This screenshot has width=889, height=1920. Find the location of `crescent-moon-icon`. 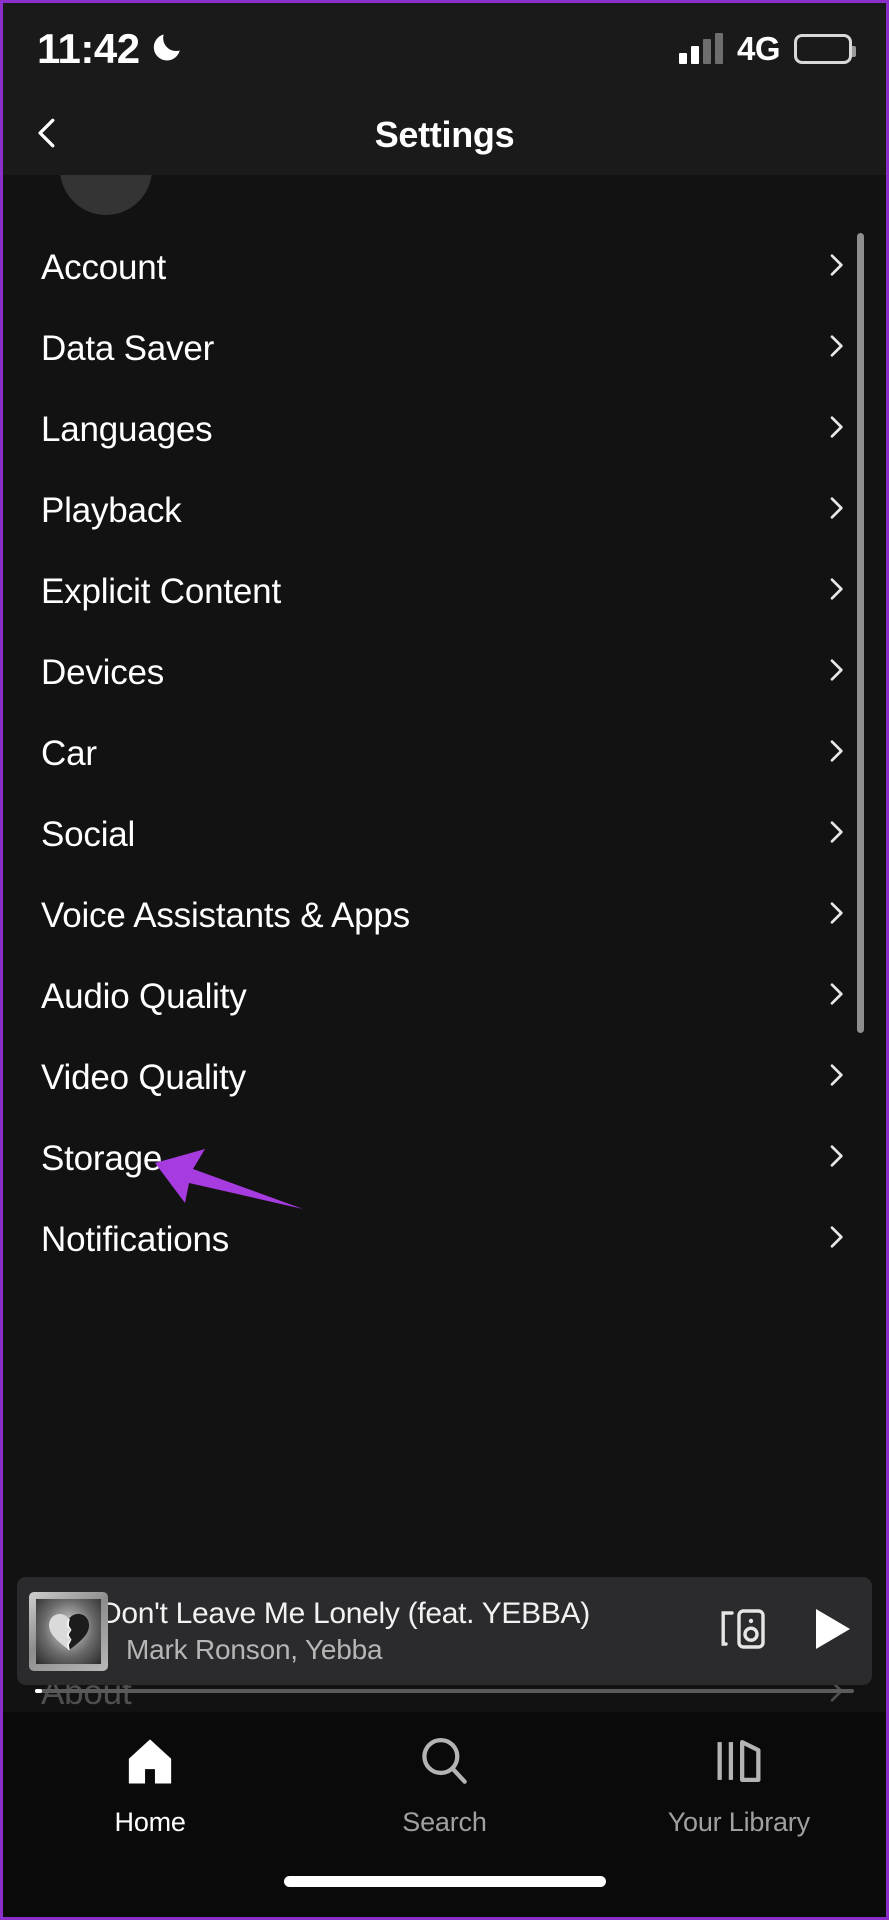

crescent-moon-icon is located at coordinates (167, 49).